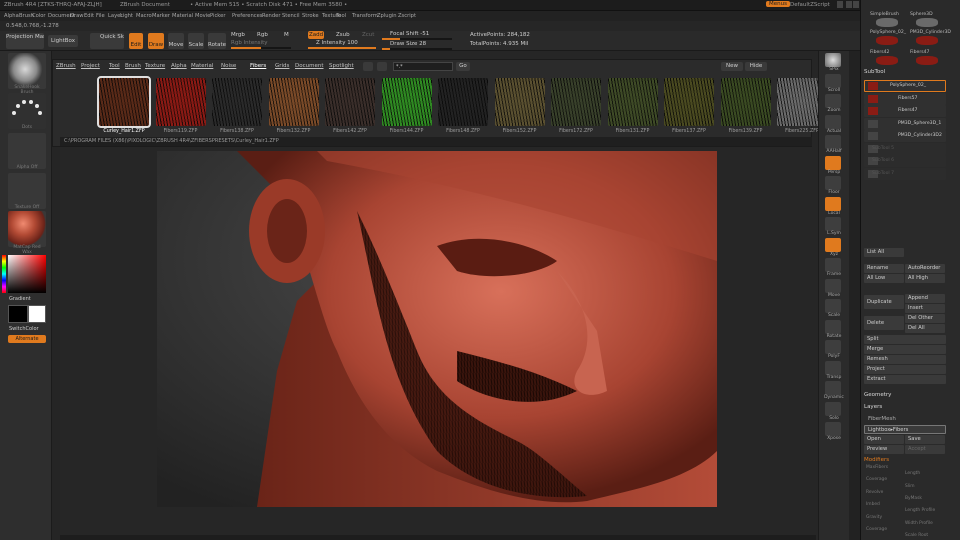  Describe the element at coordinates (337, 43) in the screenshot. I see `z-intensity-slider: Z Intensity 100` at that location.